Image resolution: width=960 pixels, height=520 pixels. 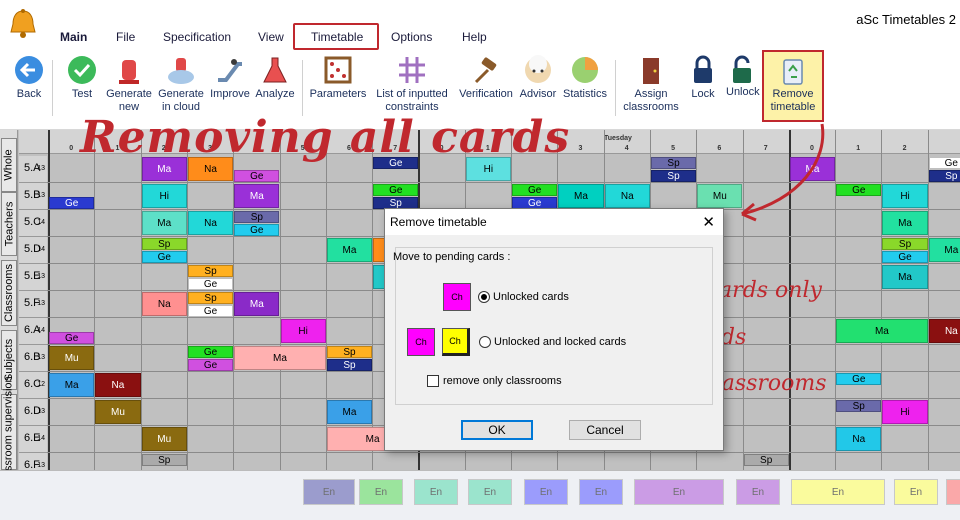 What do you see at coordinates (9, 165) in the screenshot?
I see `side-tab-whole: Whole` at bounding box center [9, 165].